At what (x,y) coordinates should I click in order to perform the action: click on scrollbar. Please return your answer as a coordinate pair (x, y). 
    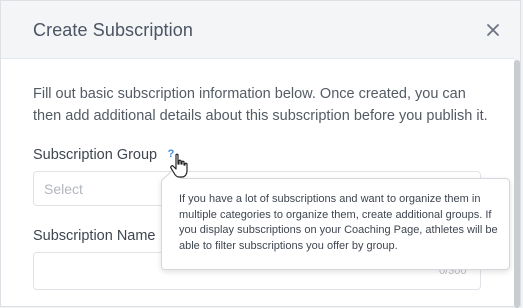
    Looking at the image, I should click on (517, 183).